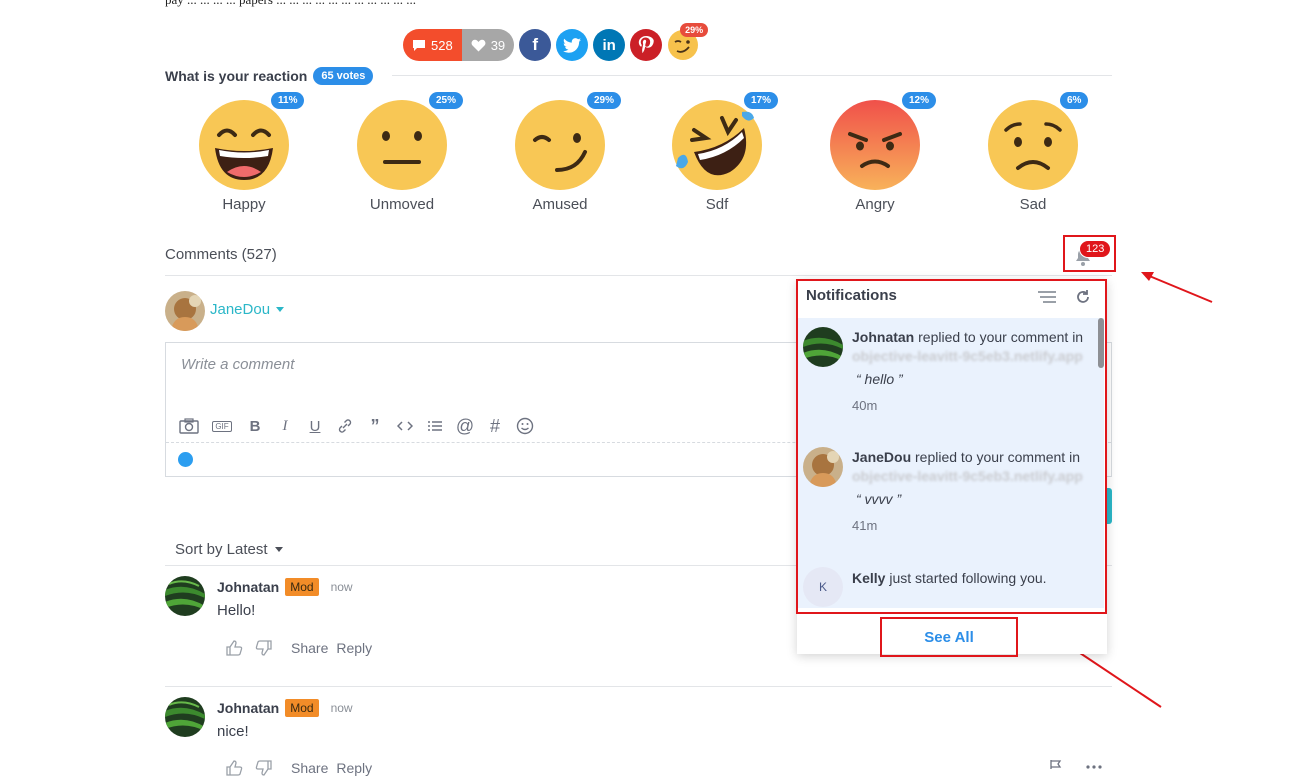 The width and height of the screenshot is (1313, 777). I want to click on bold-icon: B, so click(255, 426).